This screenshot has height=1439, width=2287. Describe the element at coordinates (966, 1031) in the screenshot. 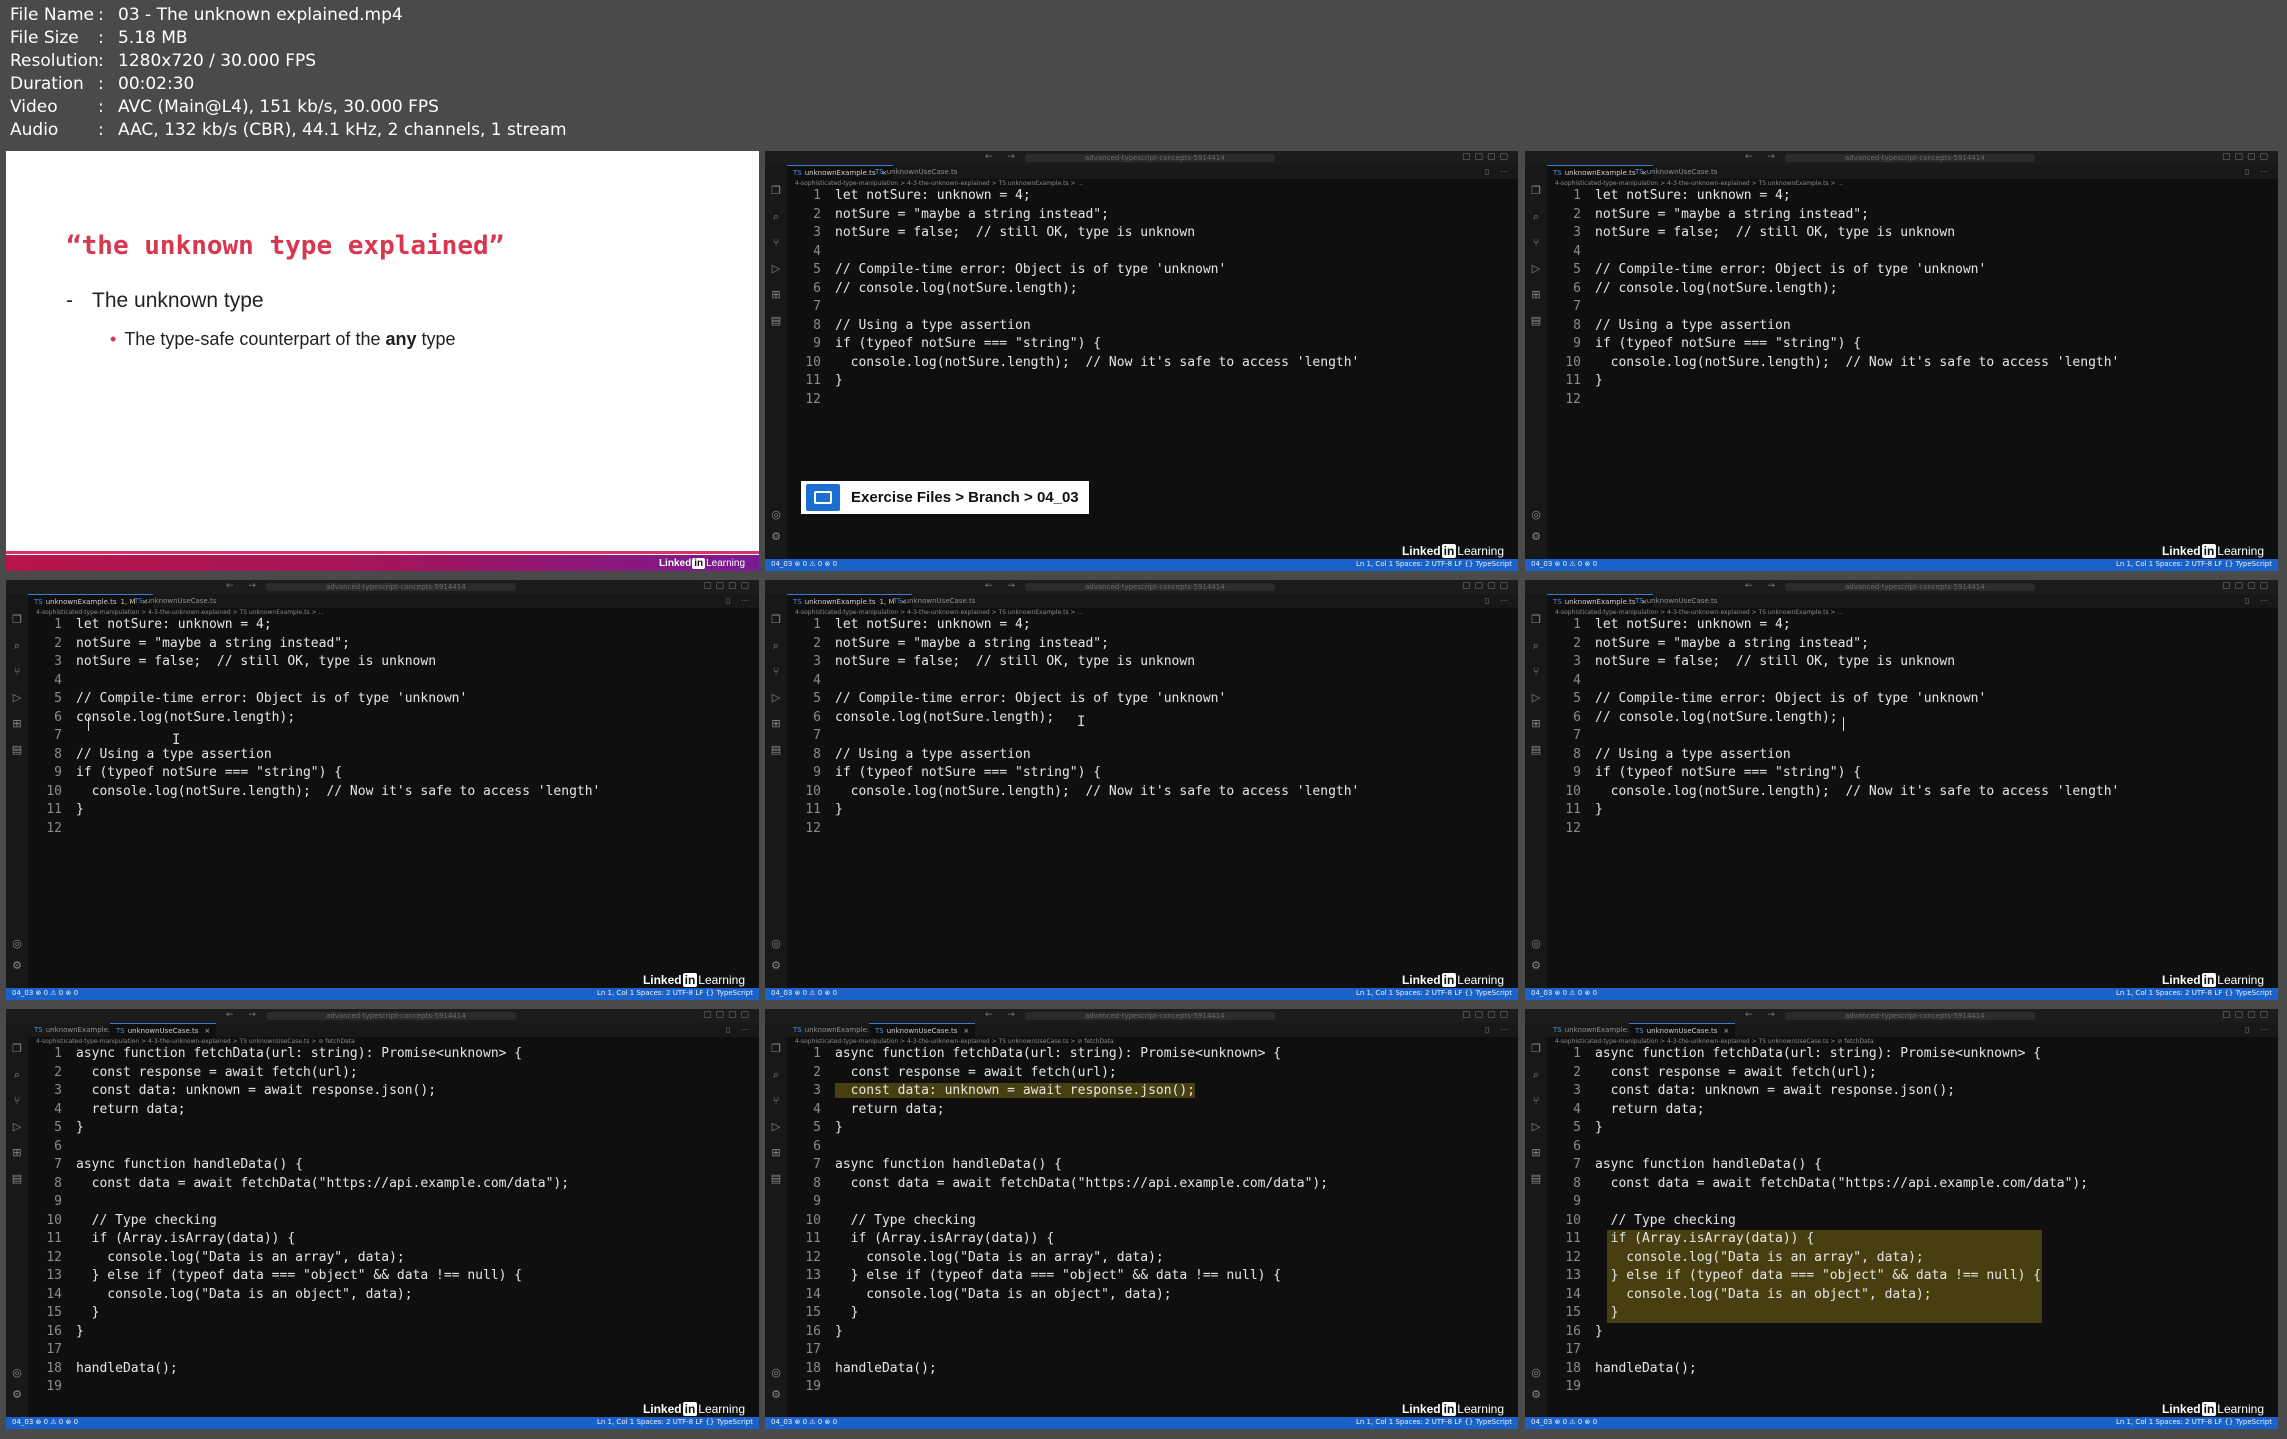

I see `close-tab-icon: ×` at that location.